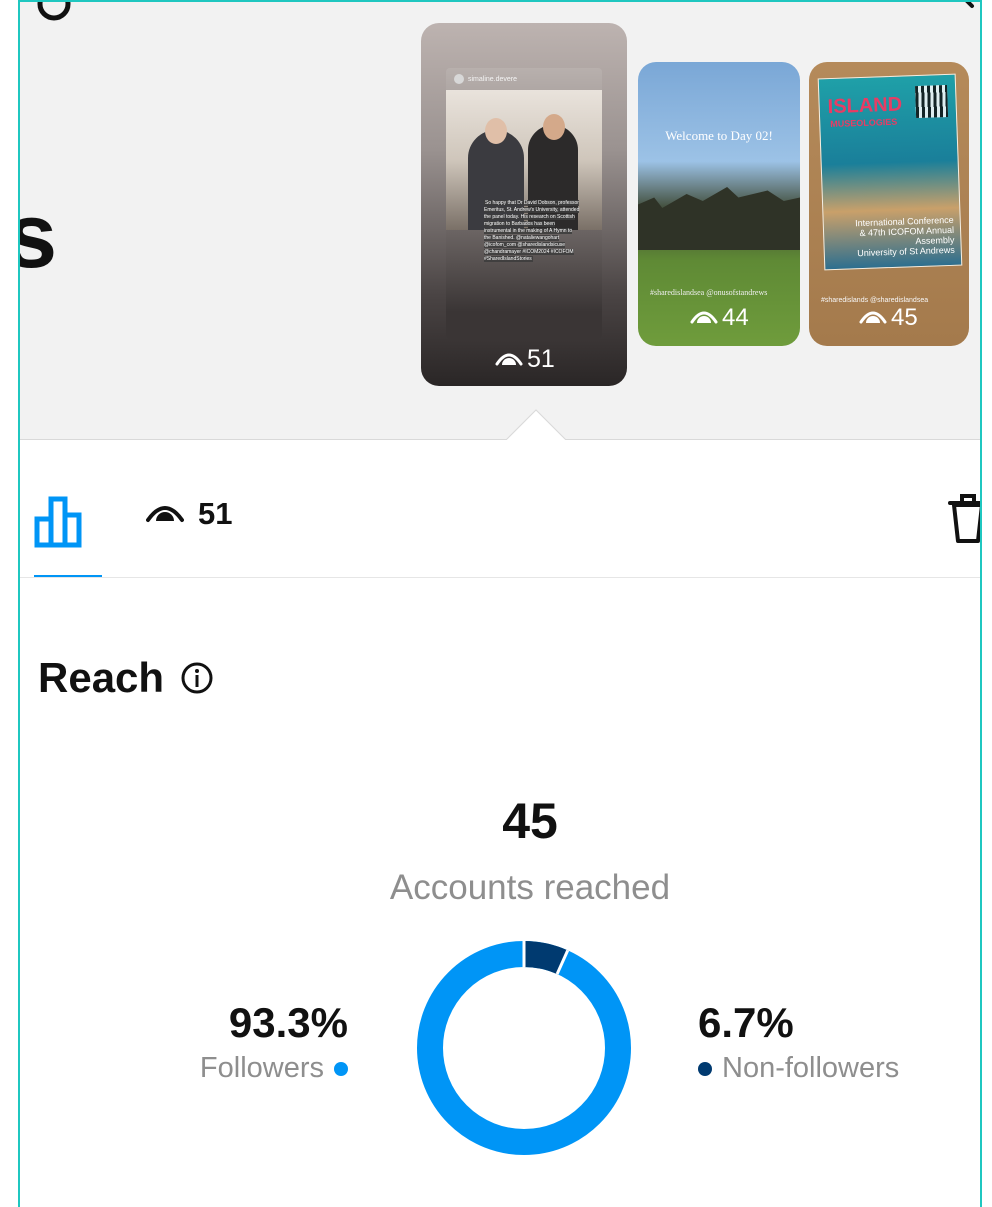 The image size is (992, 1207). Describe the element at coordinates (54, 11) in the screenshot. I see `gear-icon` at that location.